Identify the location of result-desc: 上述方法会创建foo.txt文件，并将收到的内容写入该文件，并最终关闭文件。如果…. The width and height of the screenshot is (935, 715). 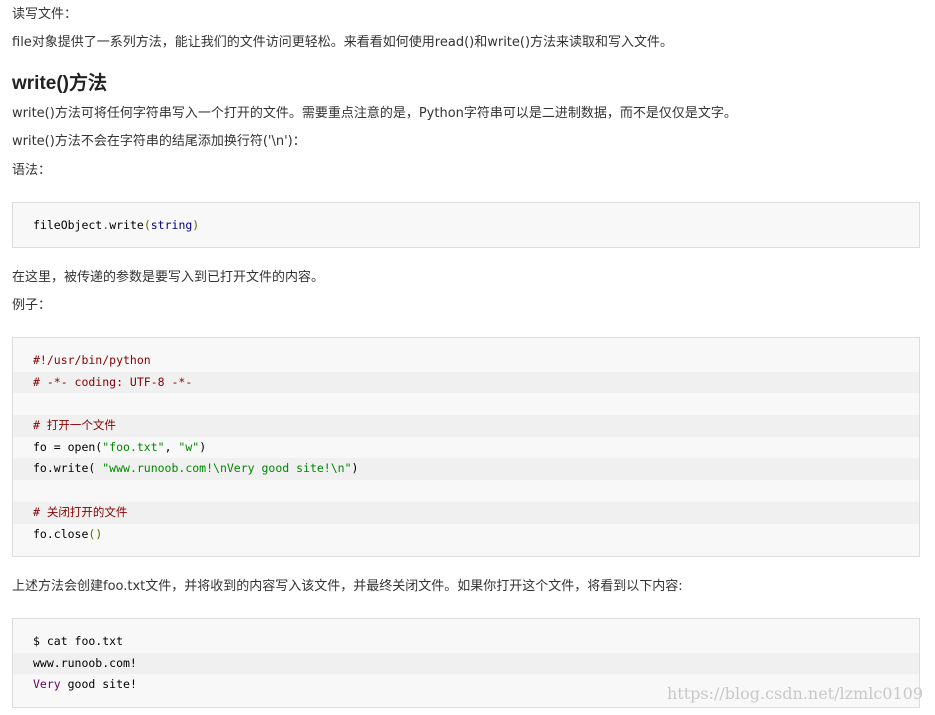
(347, 586).